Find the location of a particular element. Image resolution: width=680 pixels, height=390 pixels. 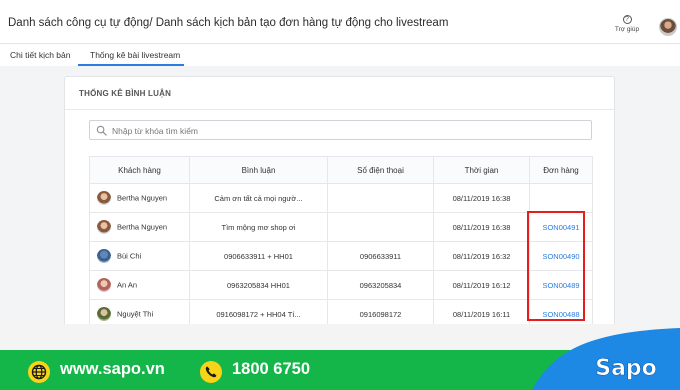

column-header-time: Thời gian is located at coordinates (481, 170).